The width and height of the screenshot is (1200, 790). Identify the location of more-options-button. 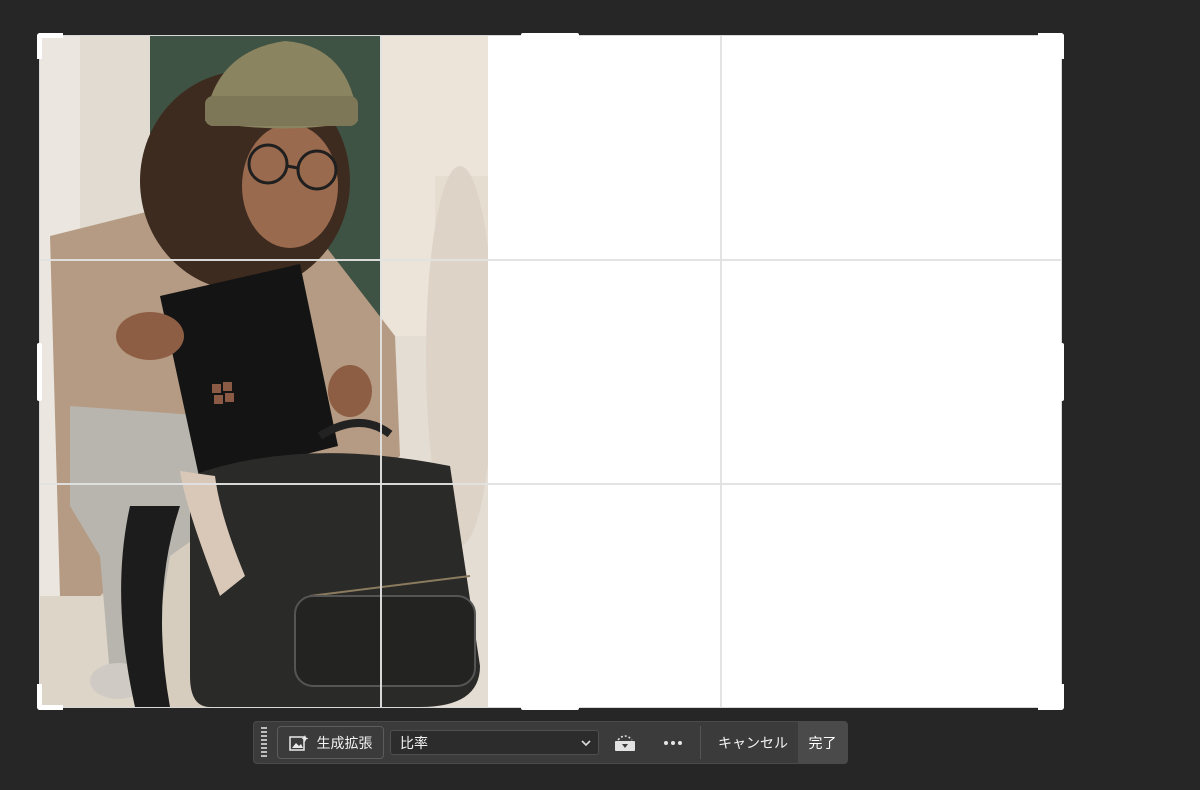
(673, 742).